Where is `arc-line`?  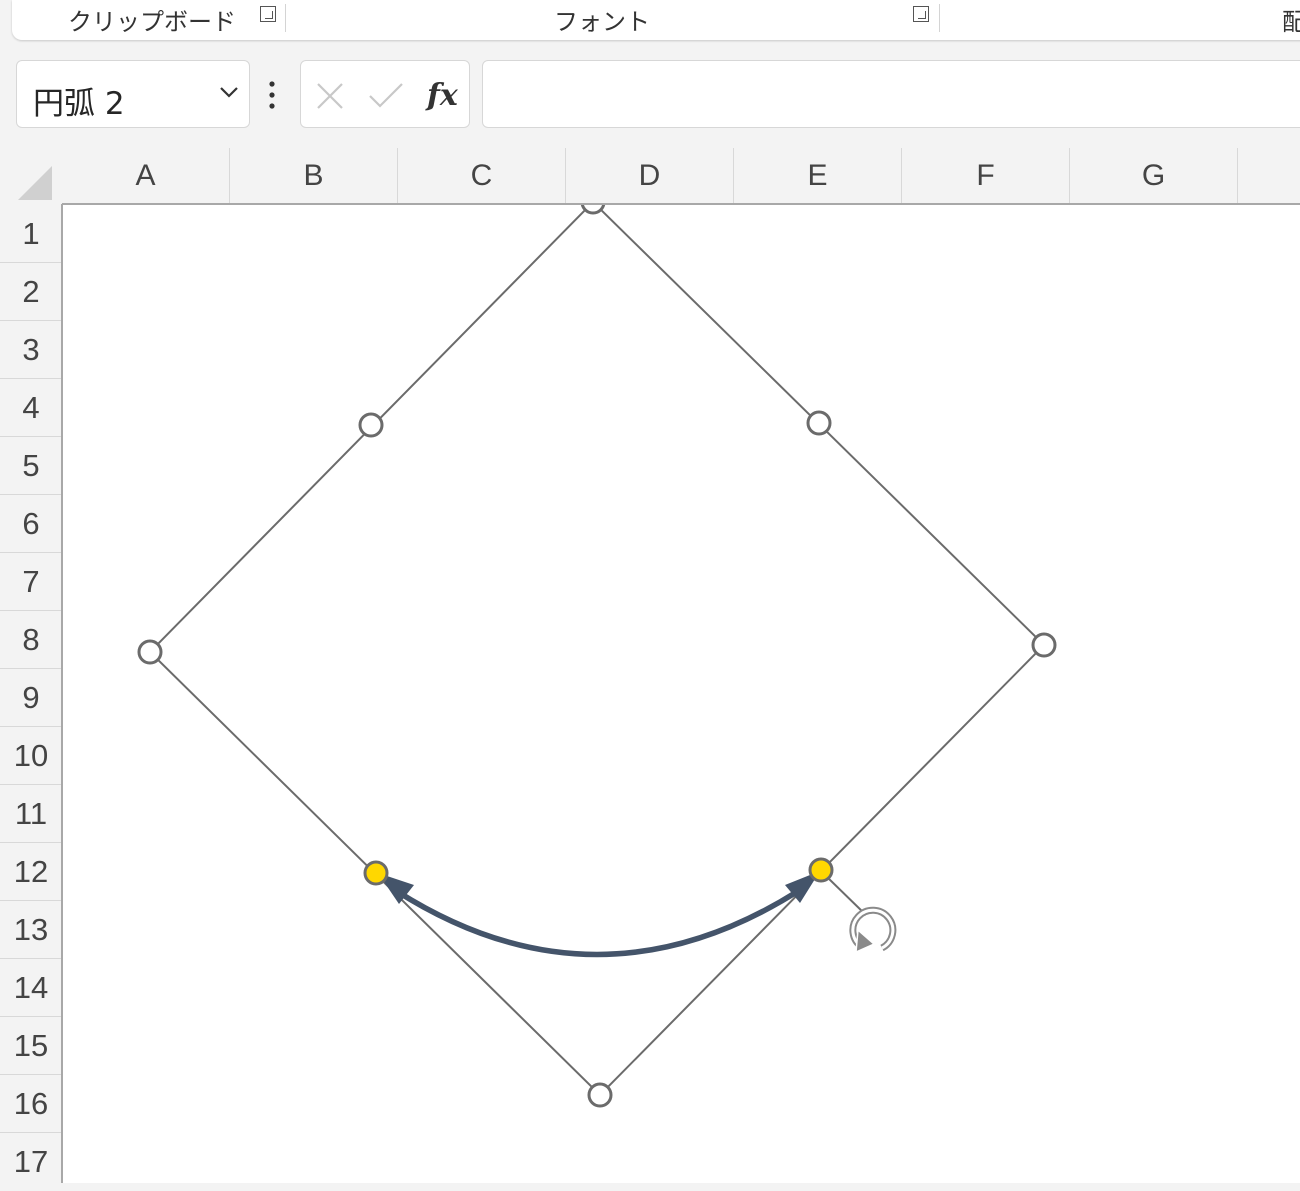 arc-line is located at coordinates (599, 921).